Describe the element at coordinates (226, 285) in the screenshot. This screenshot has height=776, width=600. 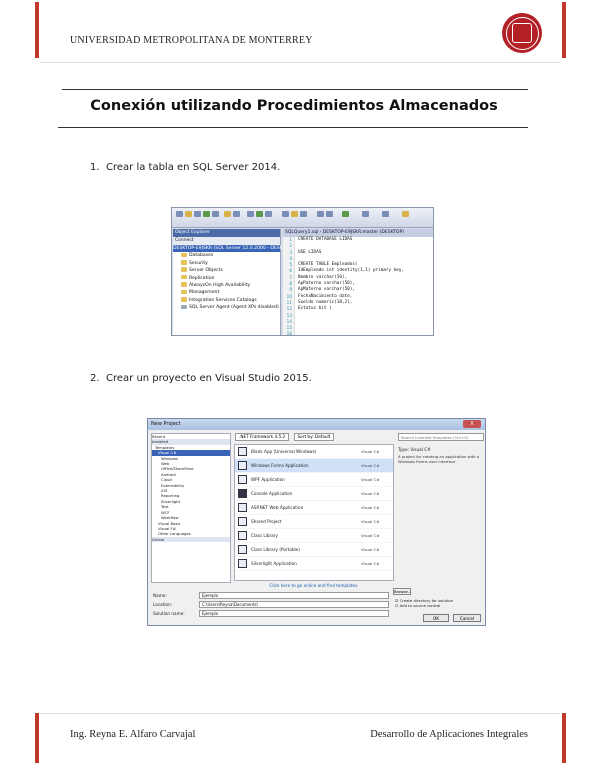
I see `tree-item: AlwaysOn High Availability` at that location.